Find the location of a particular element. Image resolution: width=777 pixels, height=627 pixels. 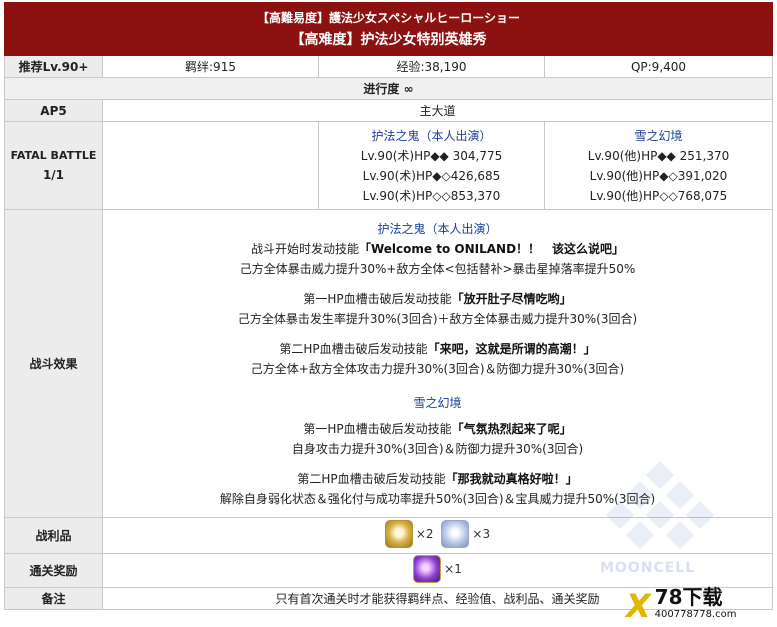

golden-grail-icon is located at coordinates (398, 534).